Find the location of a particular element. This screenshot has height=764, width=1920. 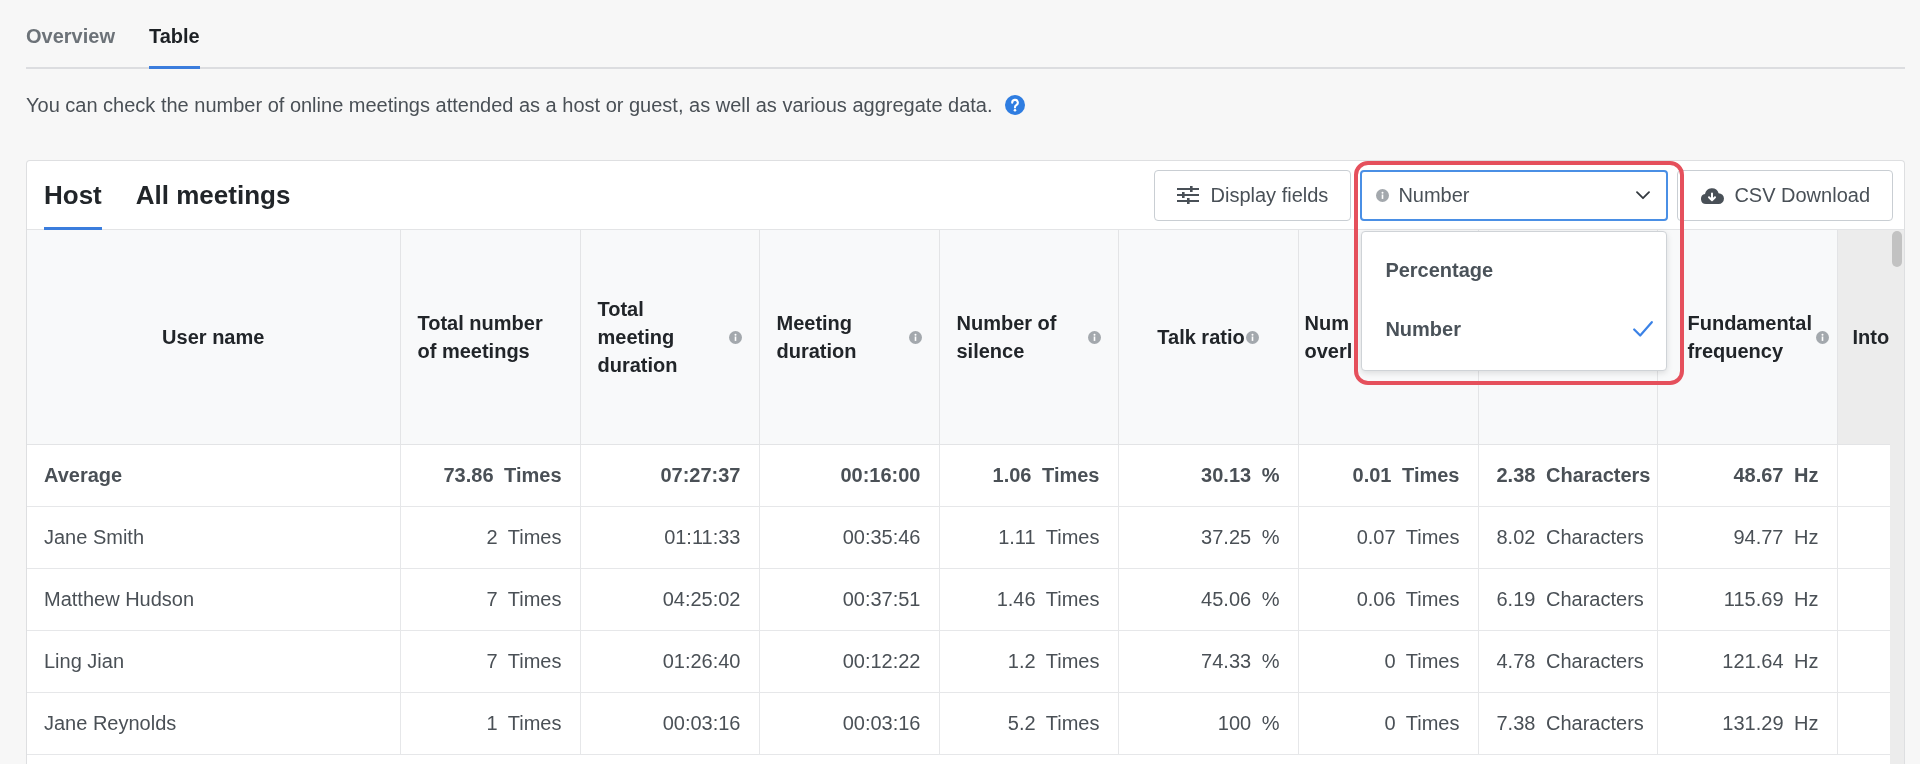

table-cell: 121.64 Hz is located at coordinates (1747, 661).